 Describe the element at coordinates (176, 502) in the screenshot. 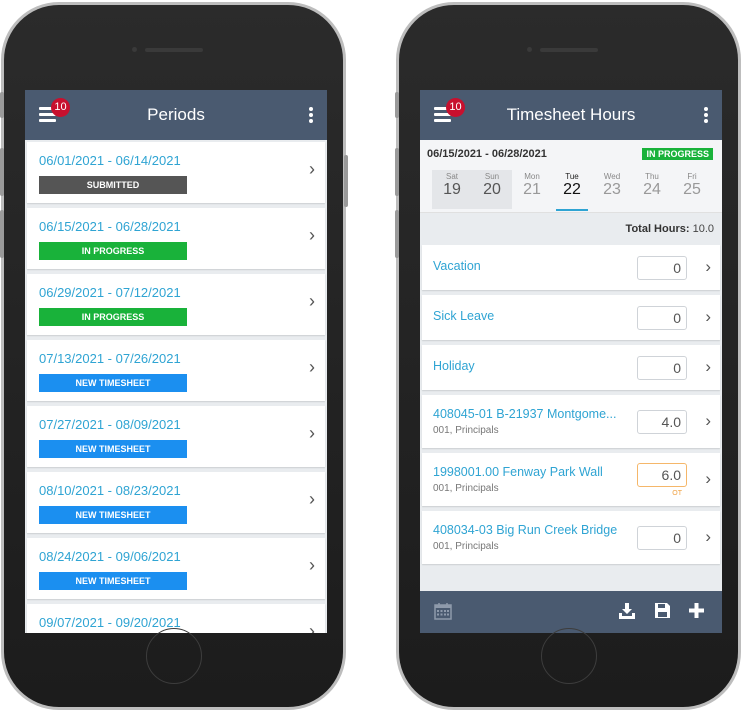

I see `period-card: 08/10/2021 - 08/23/2021 NEW TIMESHEET ›` at that location.